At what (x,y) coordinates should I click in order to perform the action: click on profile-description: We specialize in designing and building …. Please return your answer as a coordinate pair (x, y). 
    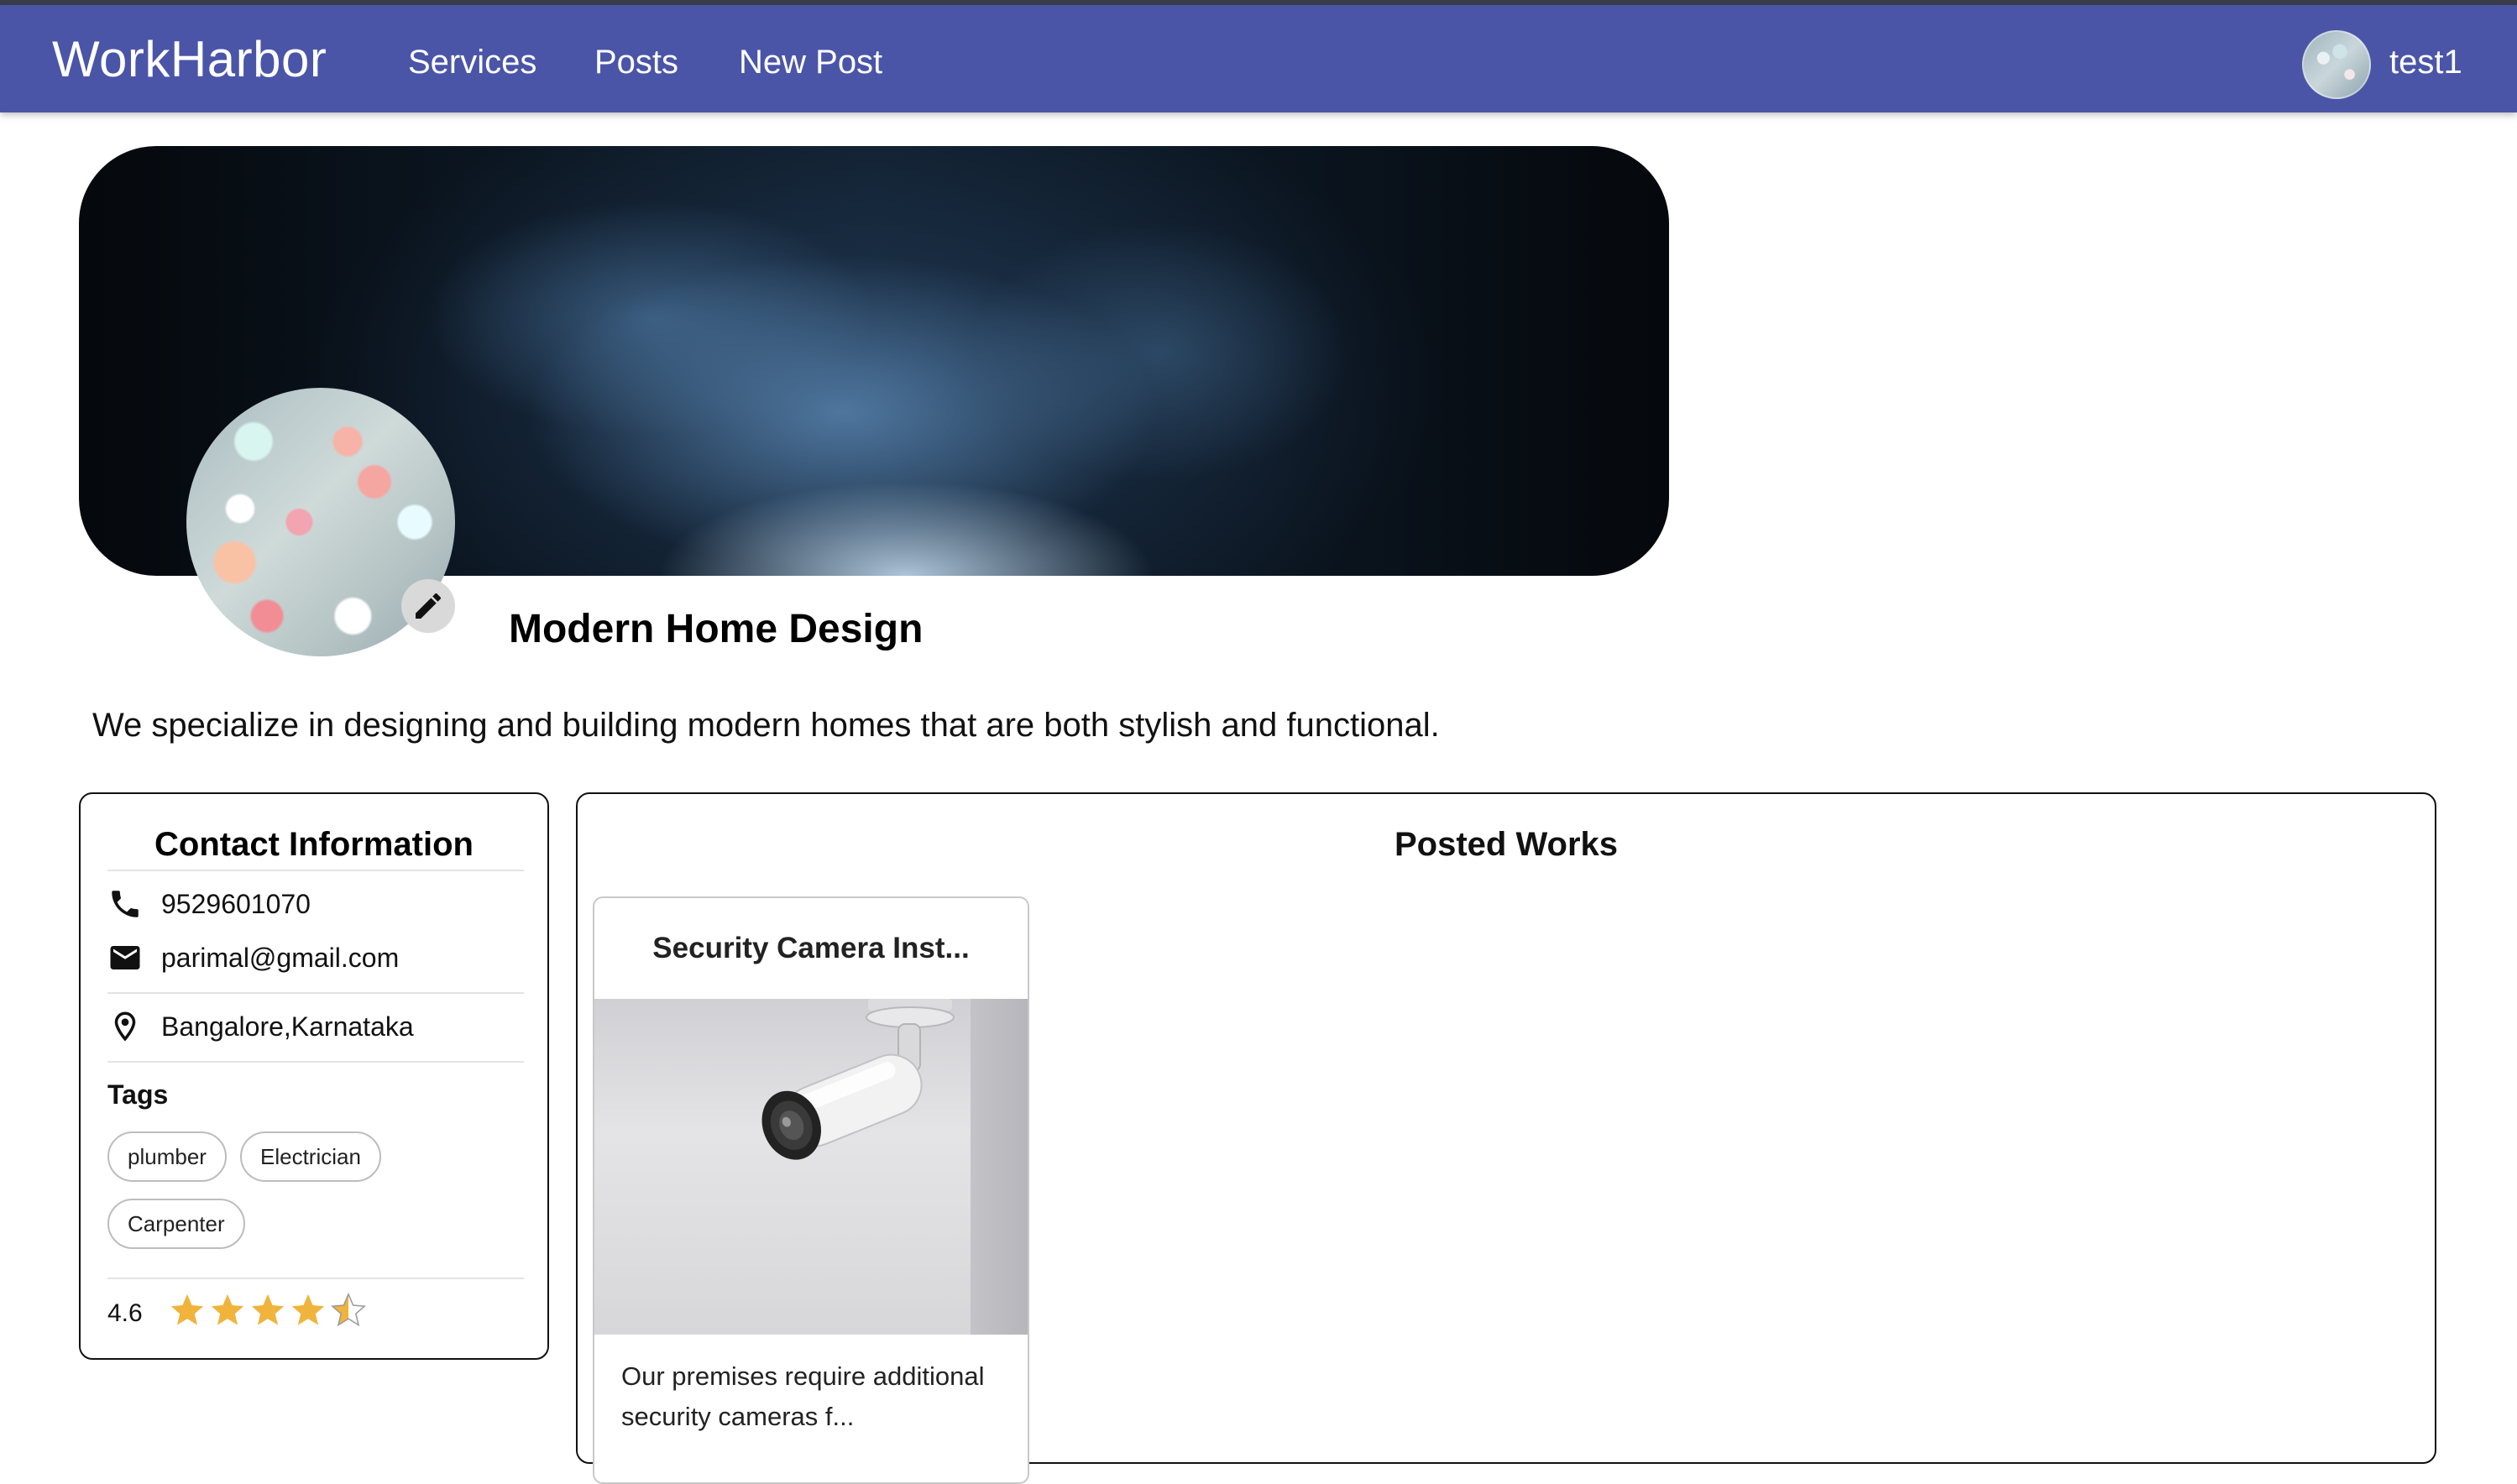
    Looking at the image, I should click on (766, 725).